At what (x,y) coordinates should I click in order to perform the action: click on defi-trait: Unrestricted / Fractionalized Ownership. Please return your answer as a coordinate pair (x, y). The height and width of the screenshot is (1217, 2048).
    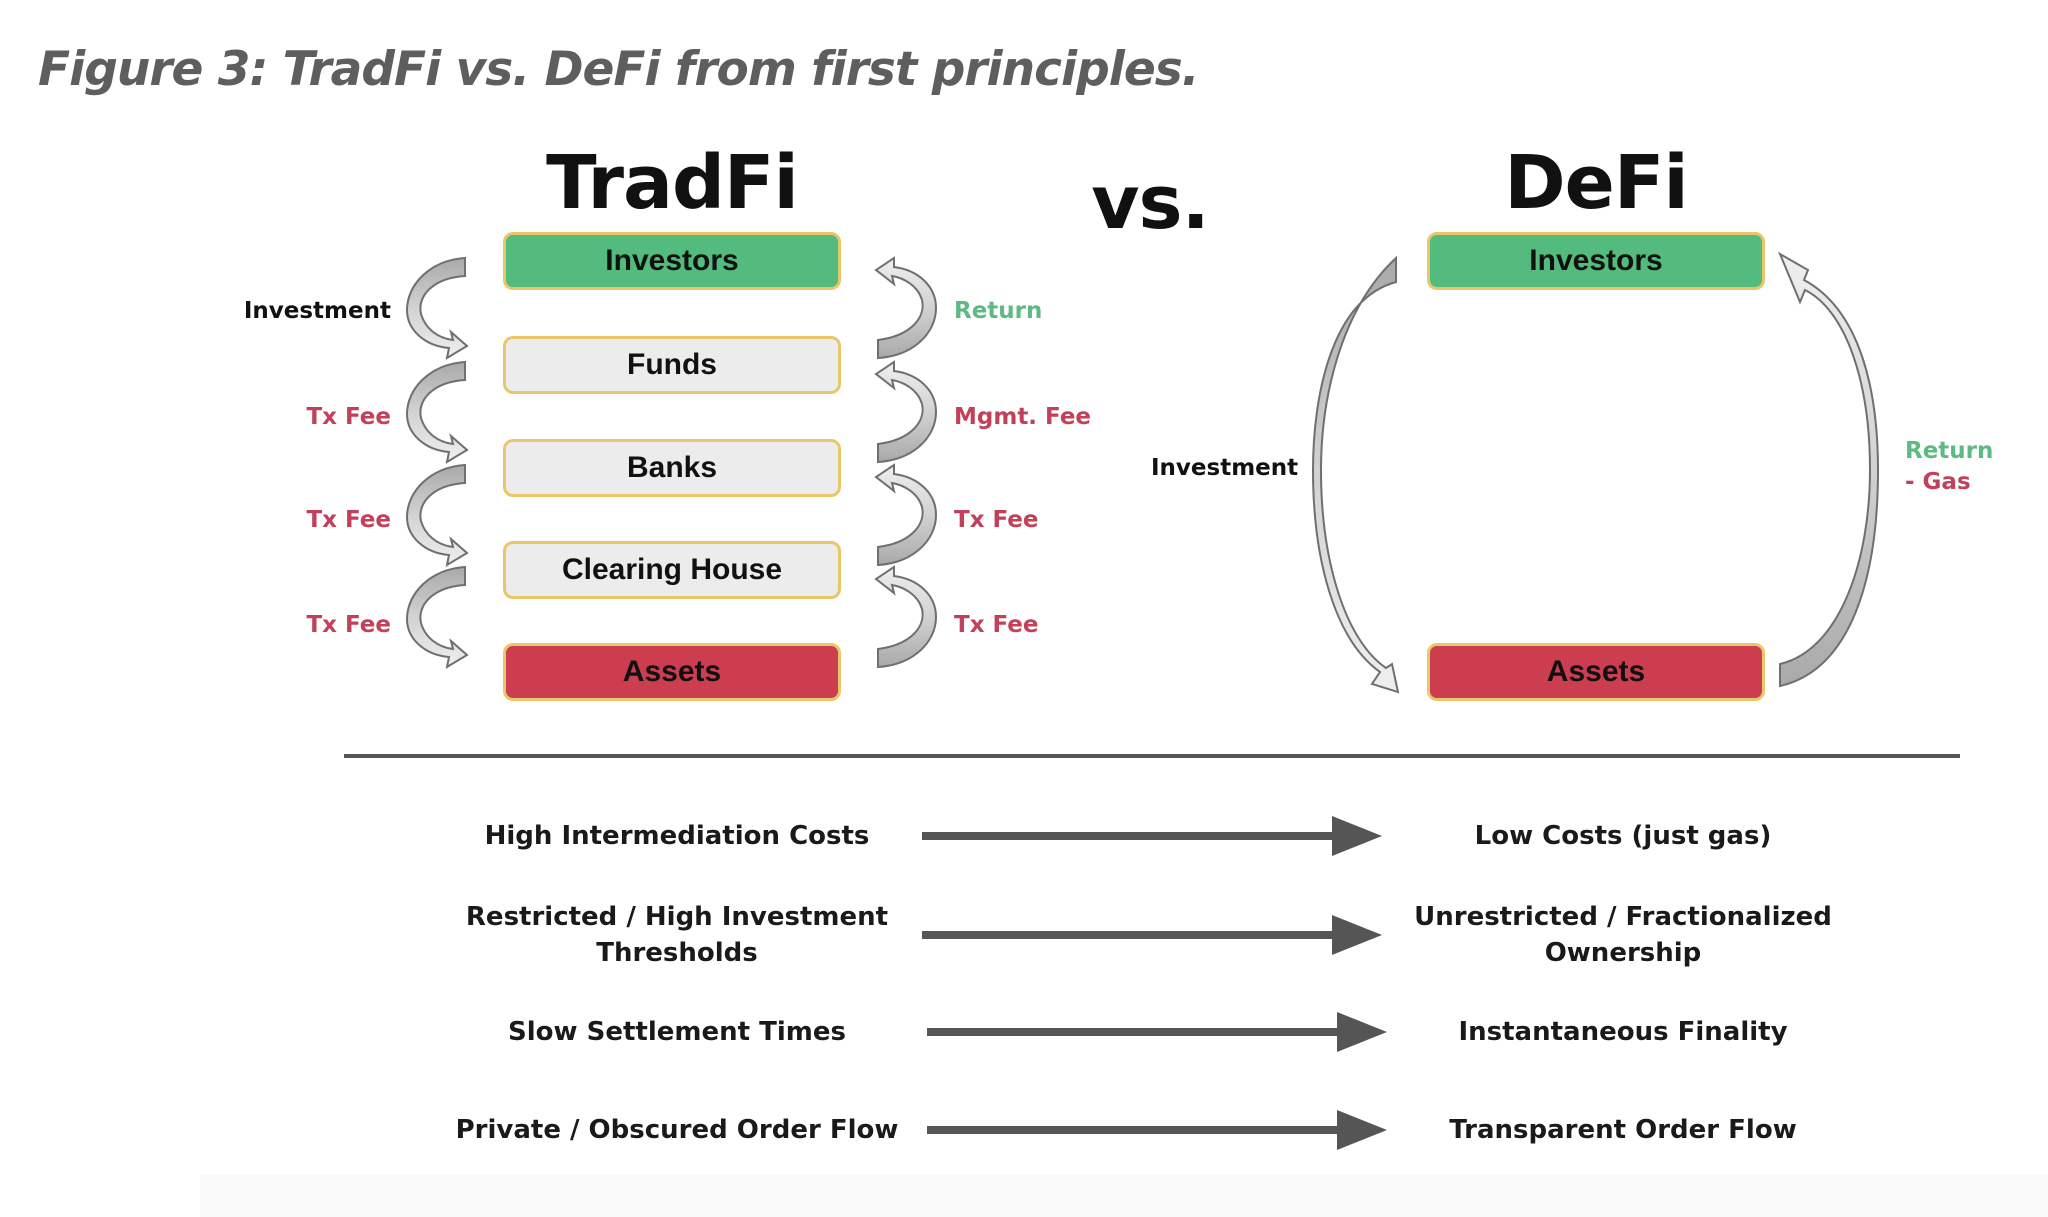
    Looking at the image, I should click on (1623, 935).